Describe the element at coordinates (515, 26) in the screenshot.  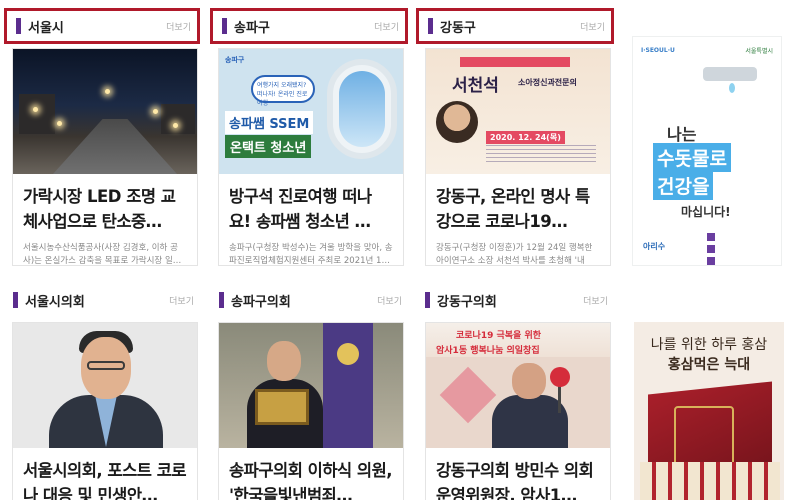
I see `section-header-gangdong: 강동구 더보기` at that location.